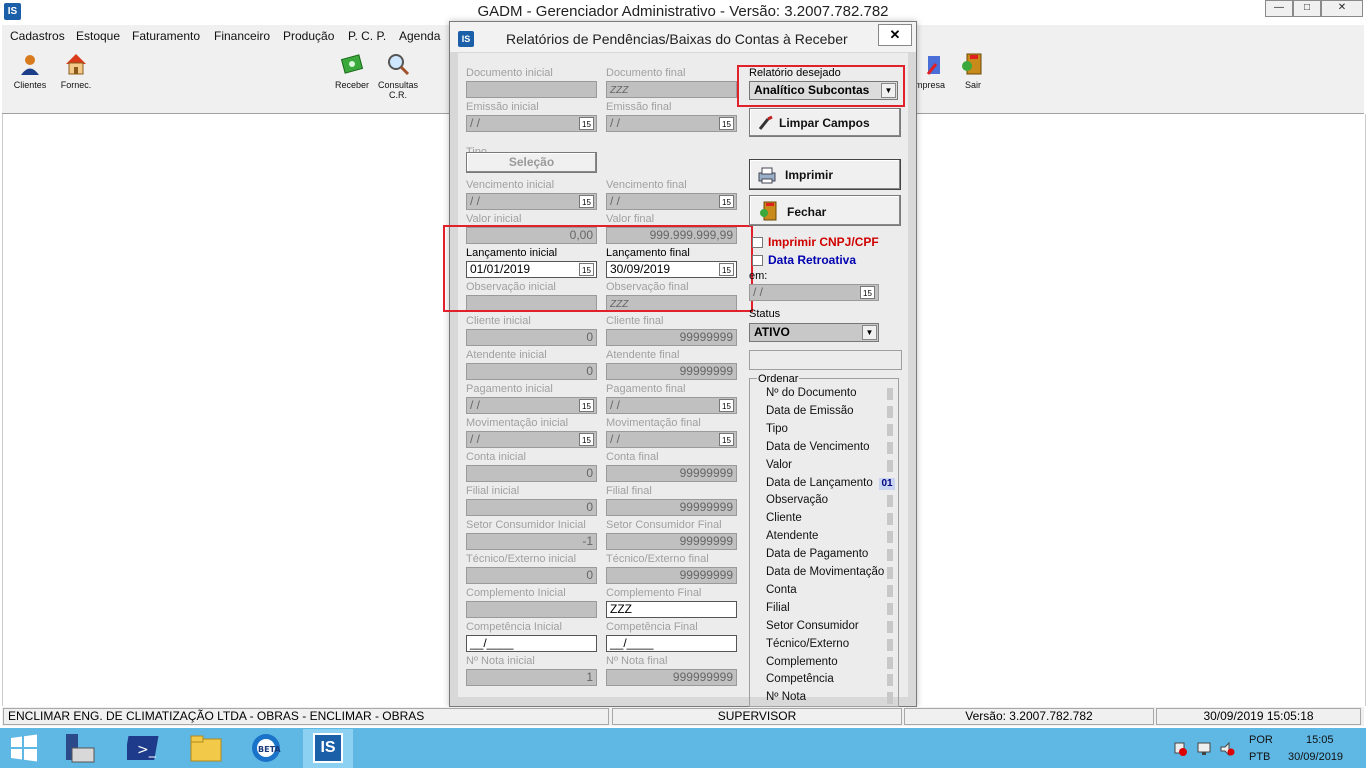 Image resolution: width=1366 pixels, height=768 pixels. Describe the element at coordinates (630, 219) in the screenshot. I see `val-fim-label: Valor final` at that location.